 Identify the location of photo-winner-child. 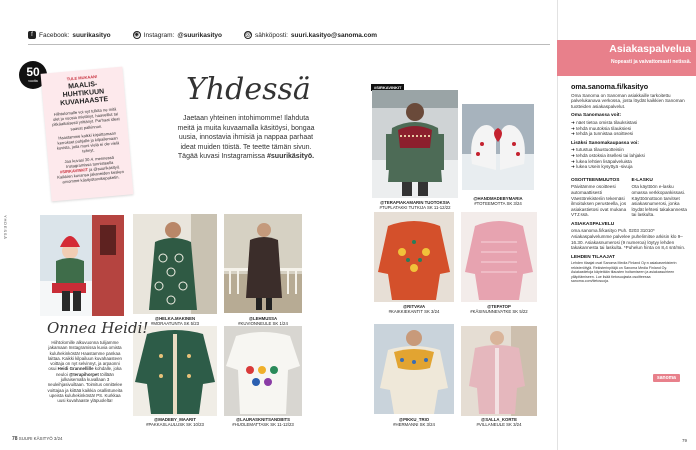
(82, 265).